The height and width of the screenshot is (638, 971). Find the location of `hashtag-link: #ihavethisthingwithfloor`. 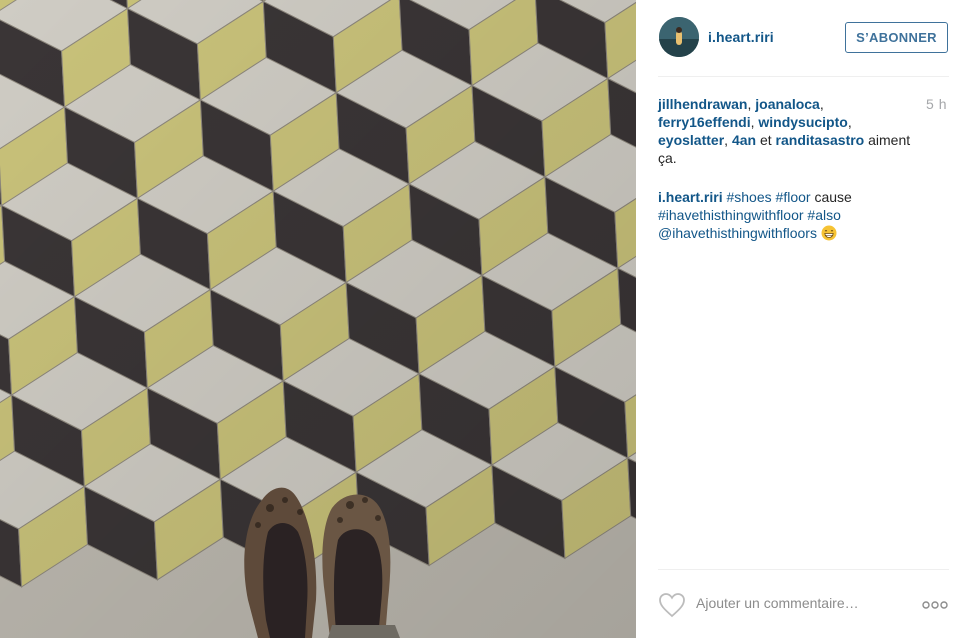

hashtag-link: #ihavethisthingwithfloor is located at coordinates (731, 215).